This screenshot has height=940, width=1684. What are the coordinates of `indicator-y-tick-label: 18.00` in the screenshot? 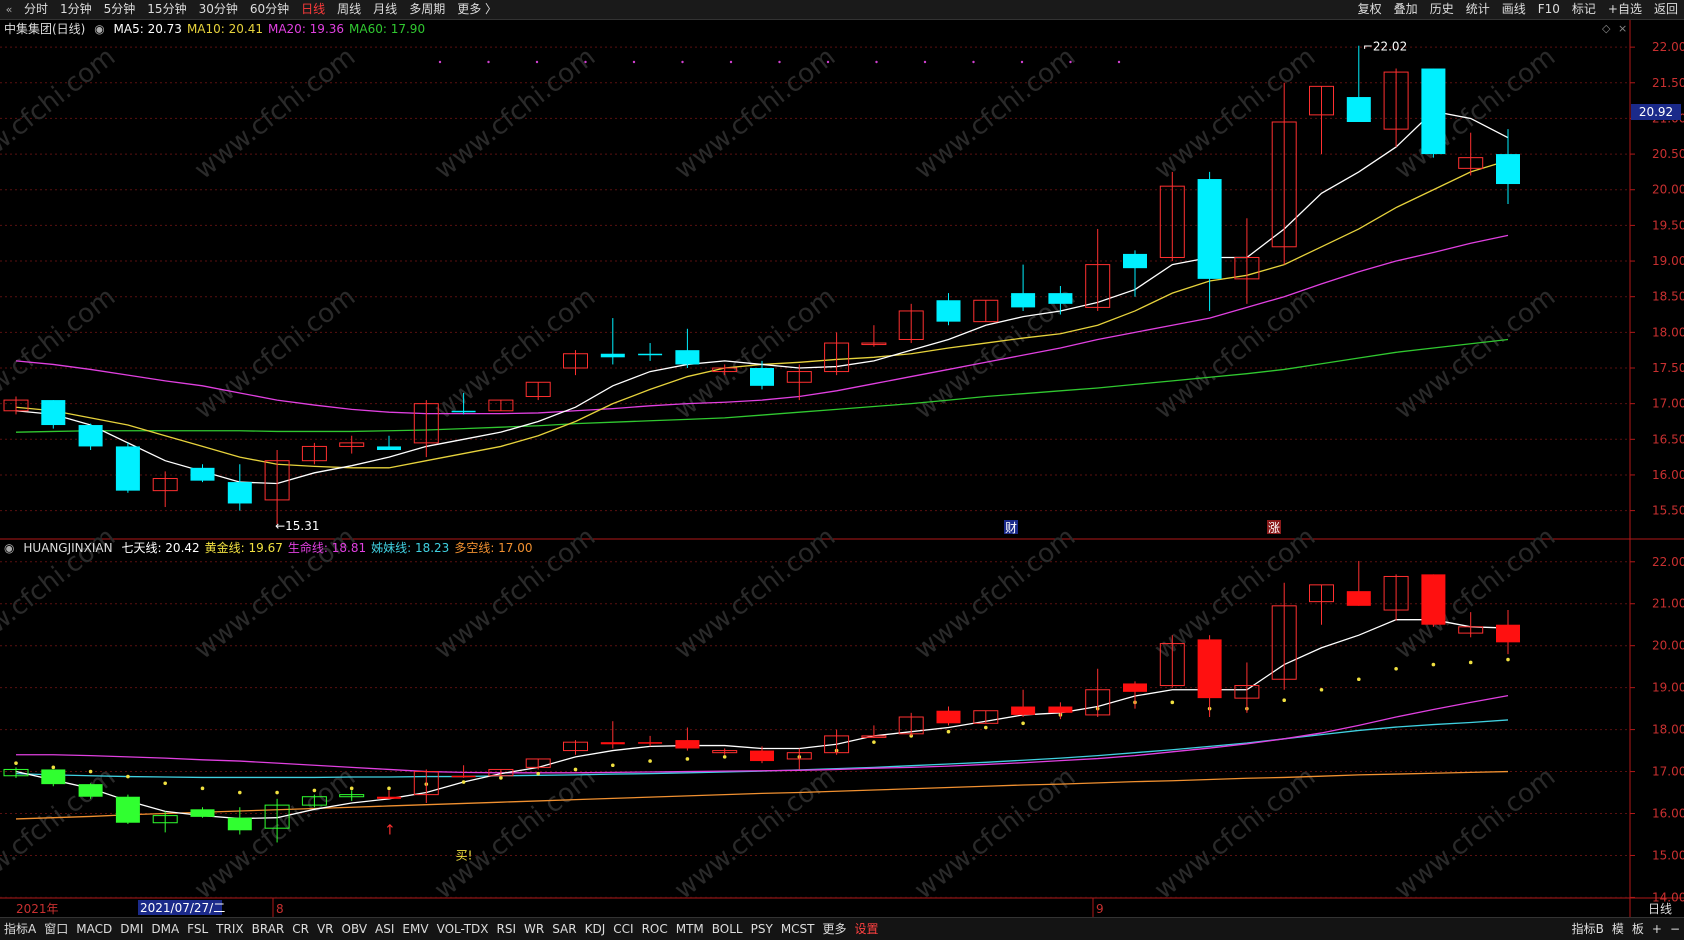 It's located at (1668, 730).